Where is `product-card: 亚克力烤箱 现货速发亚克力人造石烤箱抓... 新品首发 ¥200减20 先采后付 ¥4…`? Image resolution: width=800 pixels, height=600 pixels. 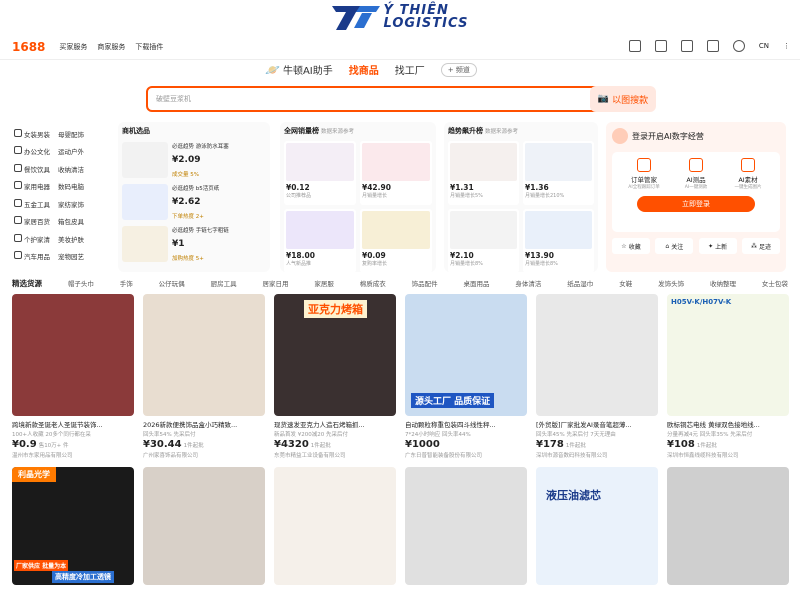 product-card: 亚克力烤箱 现货速发亚克力人造石烤箱抓... 新品首发 ¥200减20 先采后付 ¥4… is located at coordinates (335, 376).